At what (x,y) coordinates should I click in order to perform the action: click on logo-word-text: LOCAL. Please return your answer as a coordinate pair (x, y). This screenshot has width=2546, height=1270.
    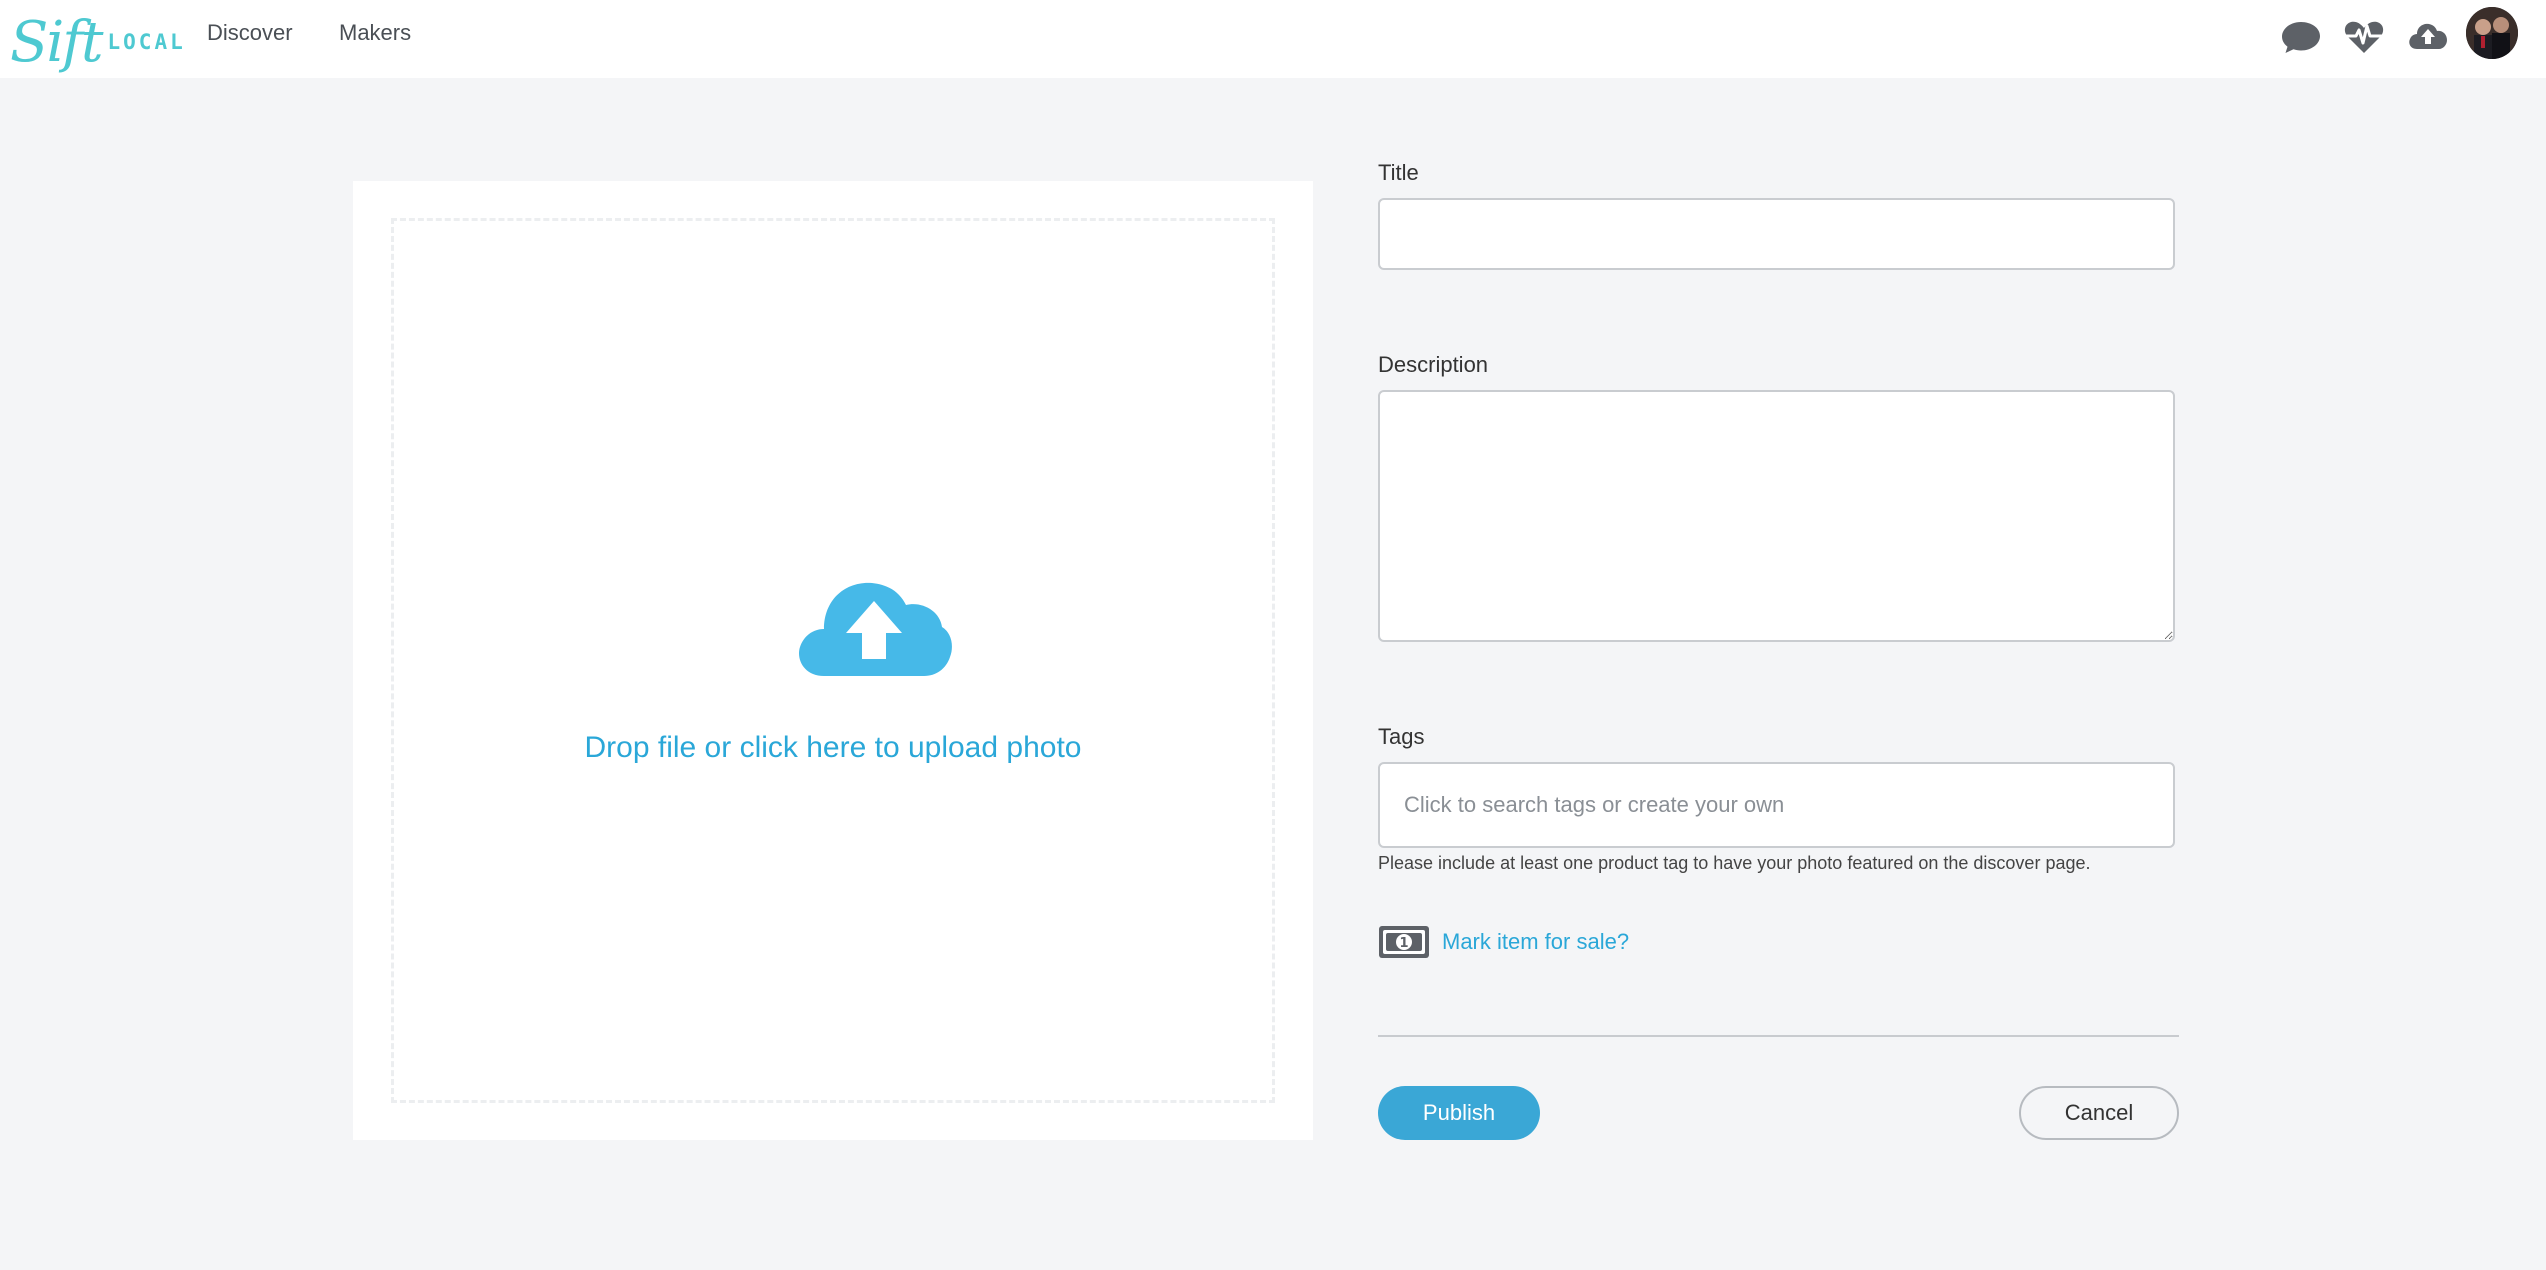
    Looking at the image, I should click on (146, 42).